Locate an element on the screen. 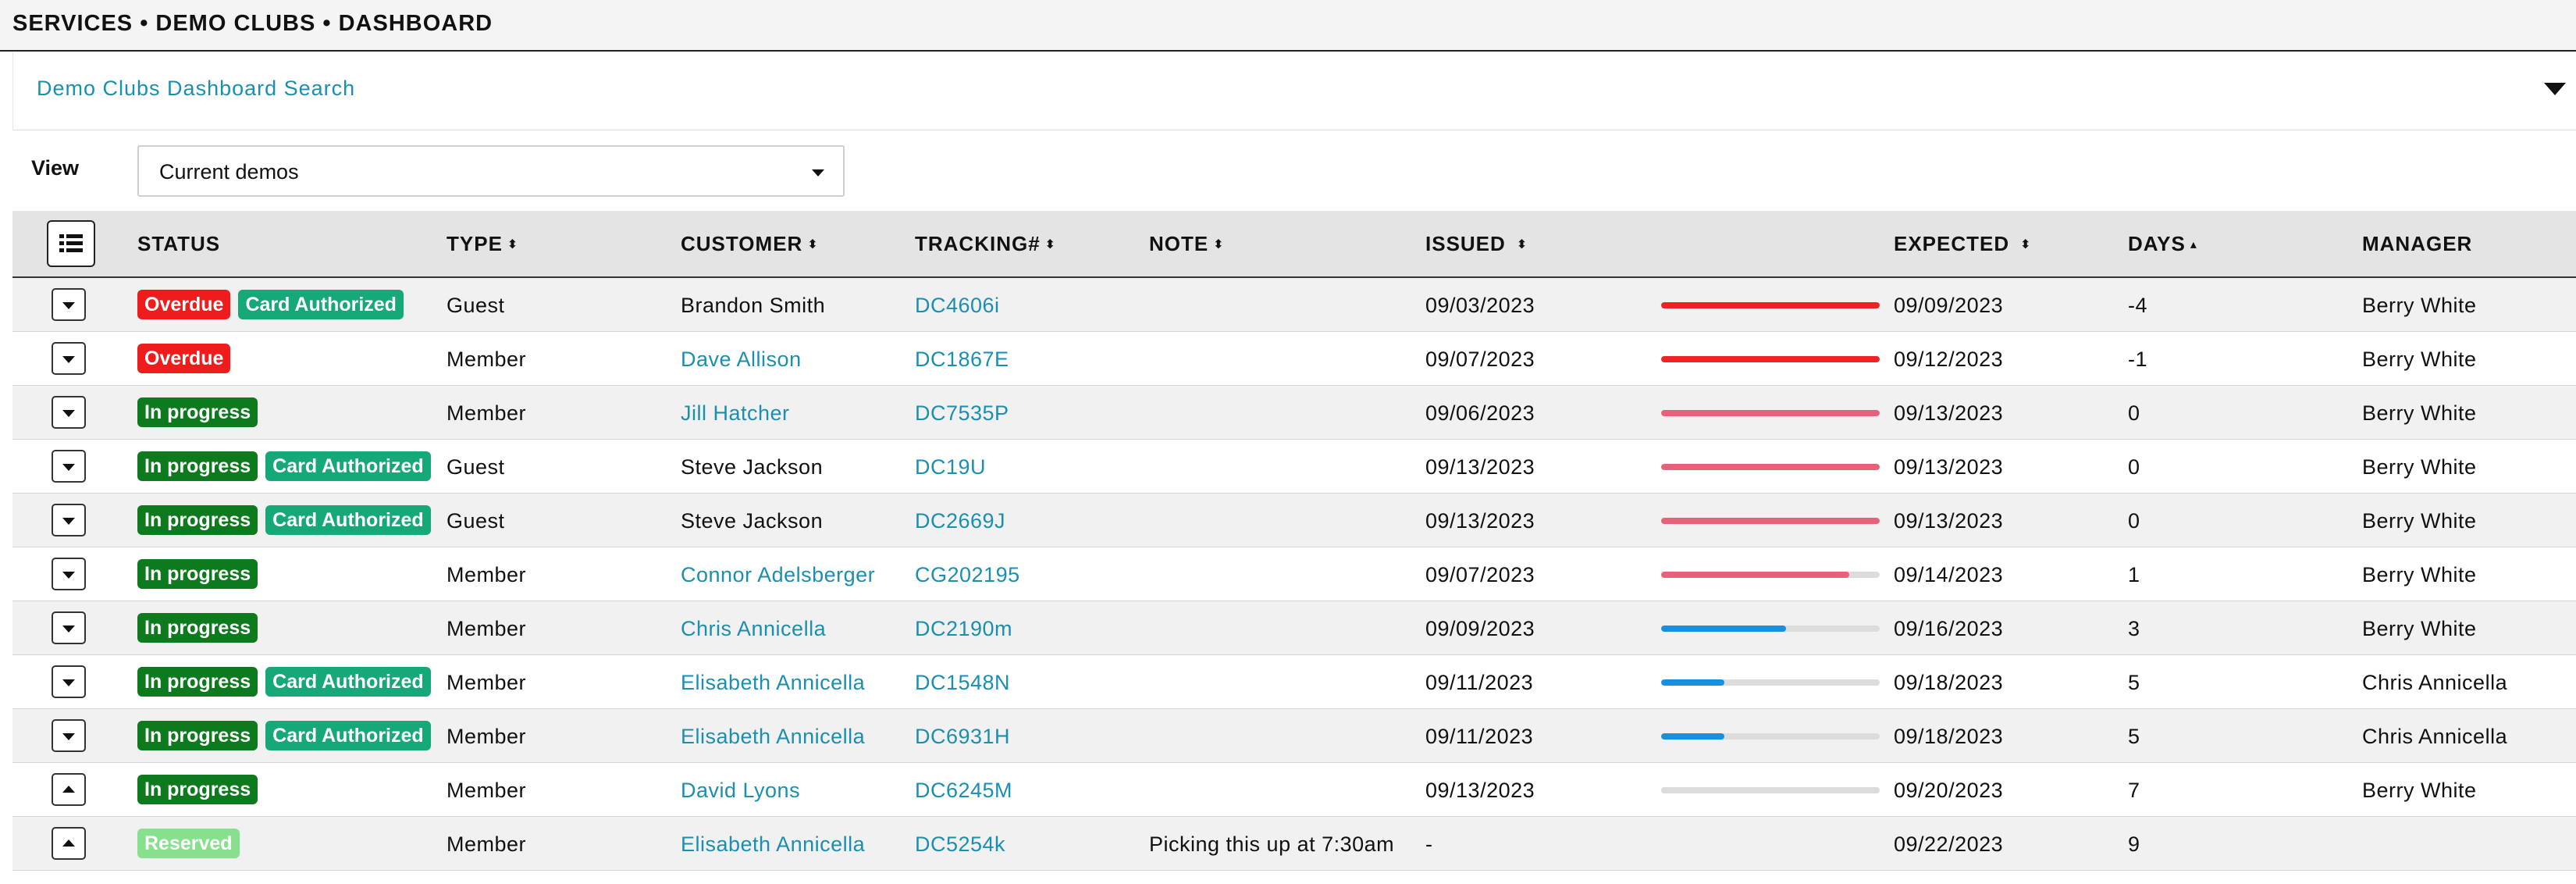 This screenshot has width=2576, height=884. tracking-link: DC19U is located at coordinates (950, 467).